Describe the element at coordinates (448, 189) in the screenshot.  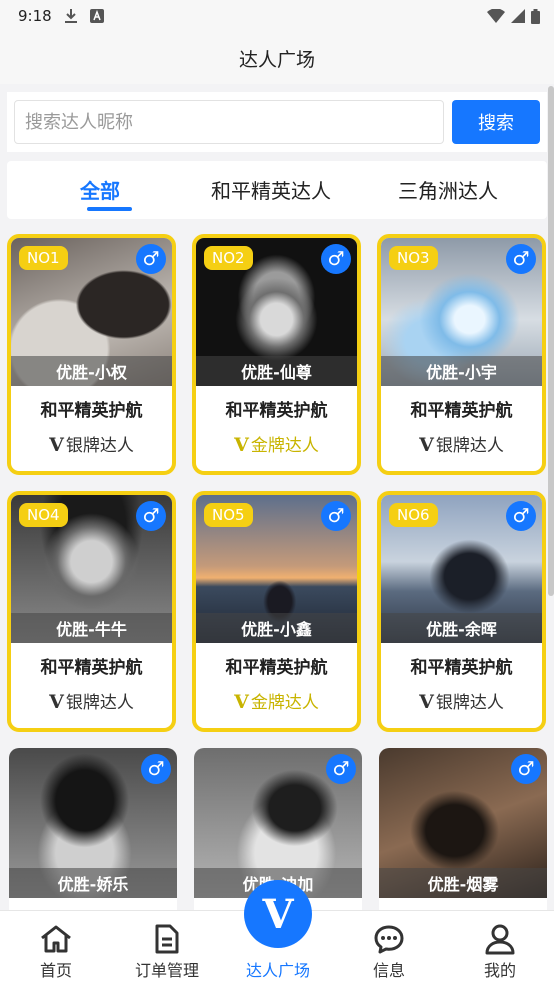
I see `tab-delta: 三角洲达人` at that location.